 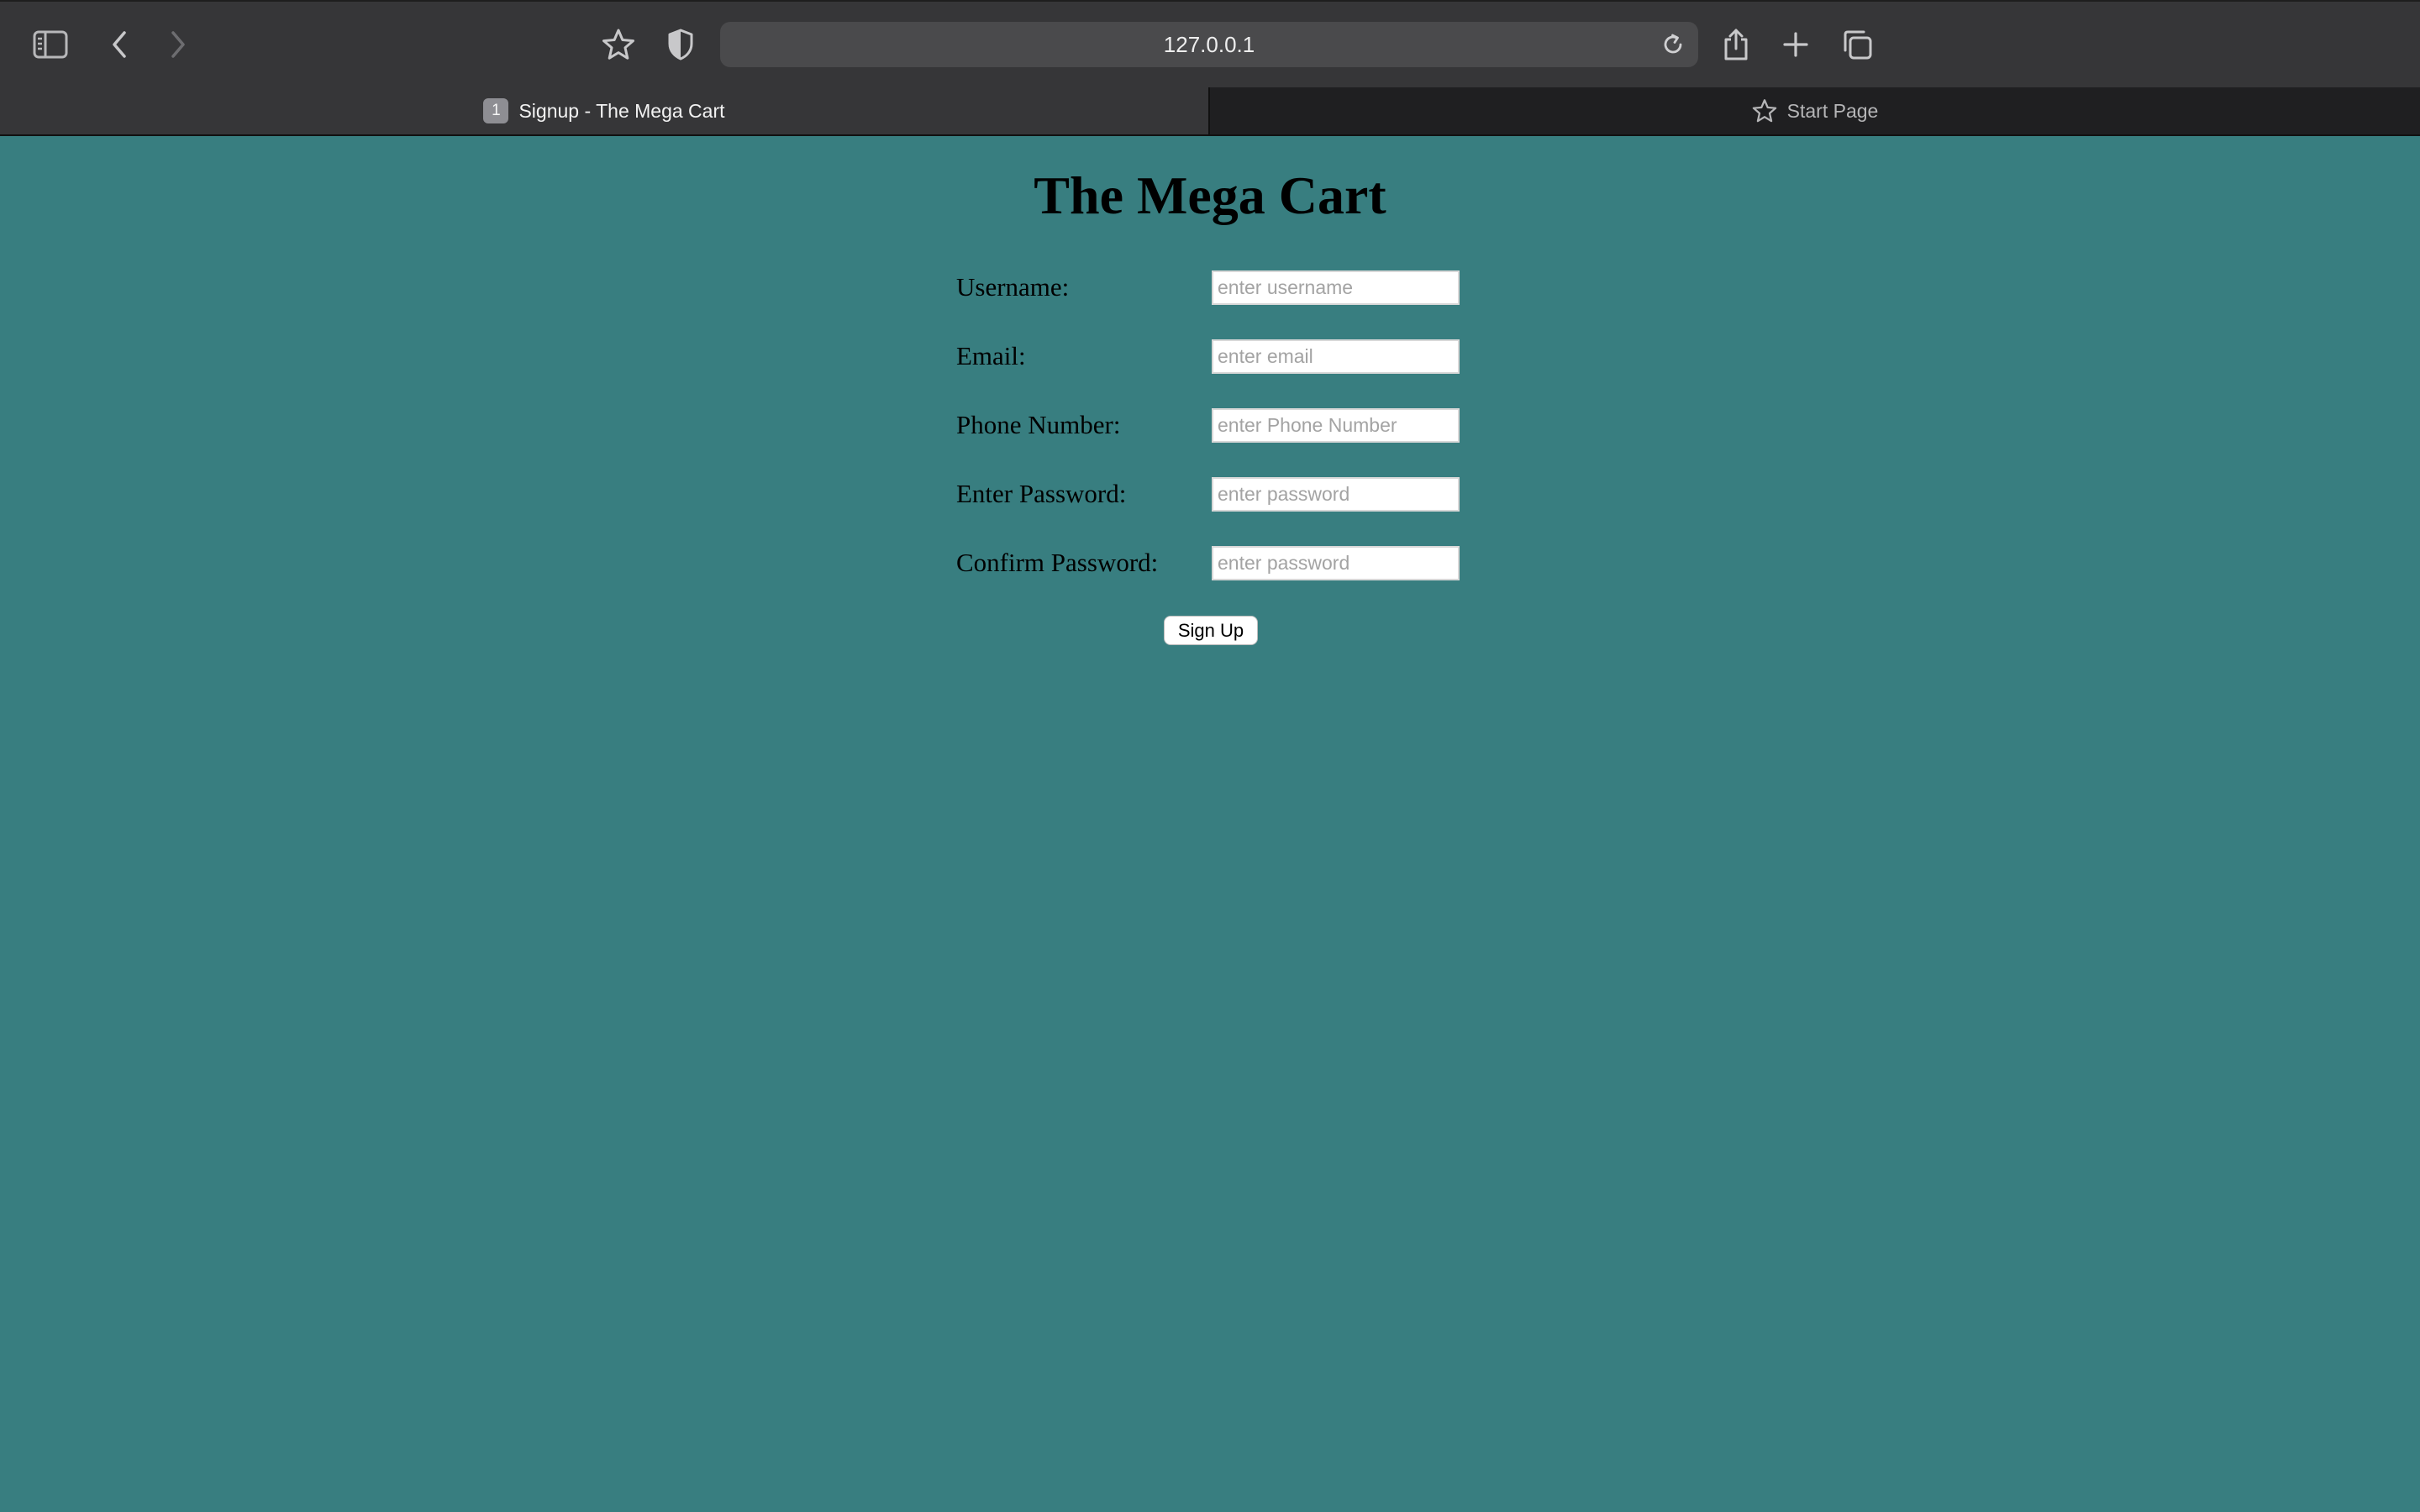 I want to click on sidebar-toggle-button, so click(x=51, y=44).